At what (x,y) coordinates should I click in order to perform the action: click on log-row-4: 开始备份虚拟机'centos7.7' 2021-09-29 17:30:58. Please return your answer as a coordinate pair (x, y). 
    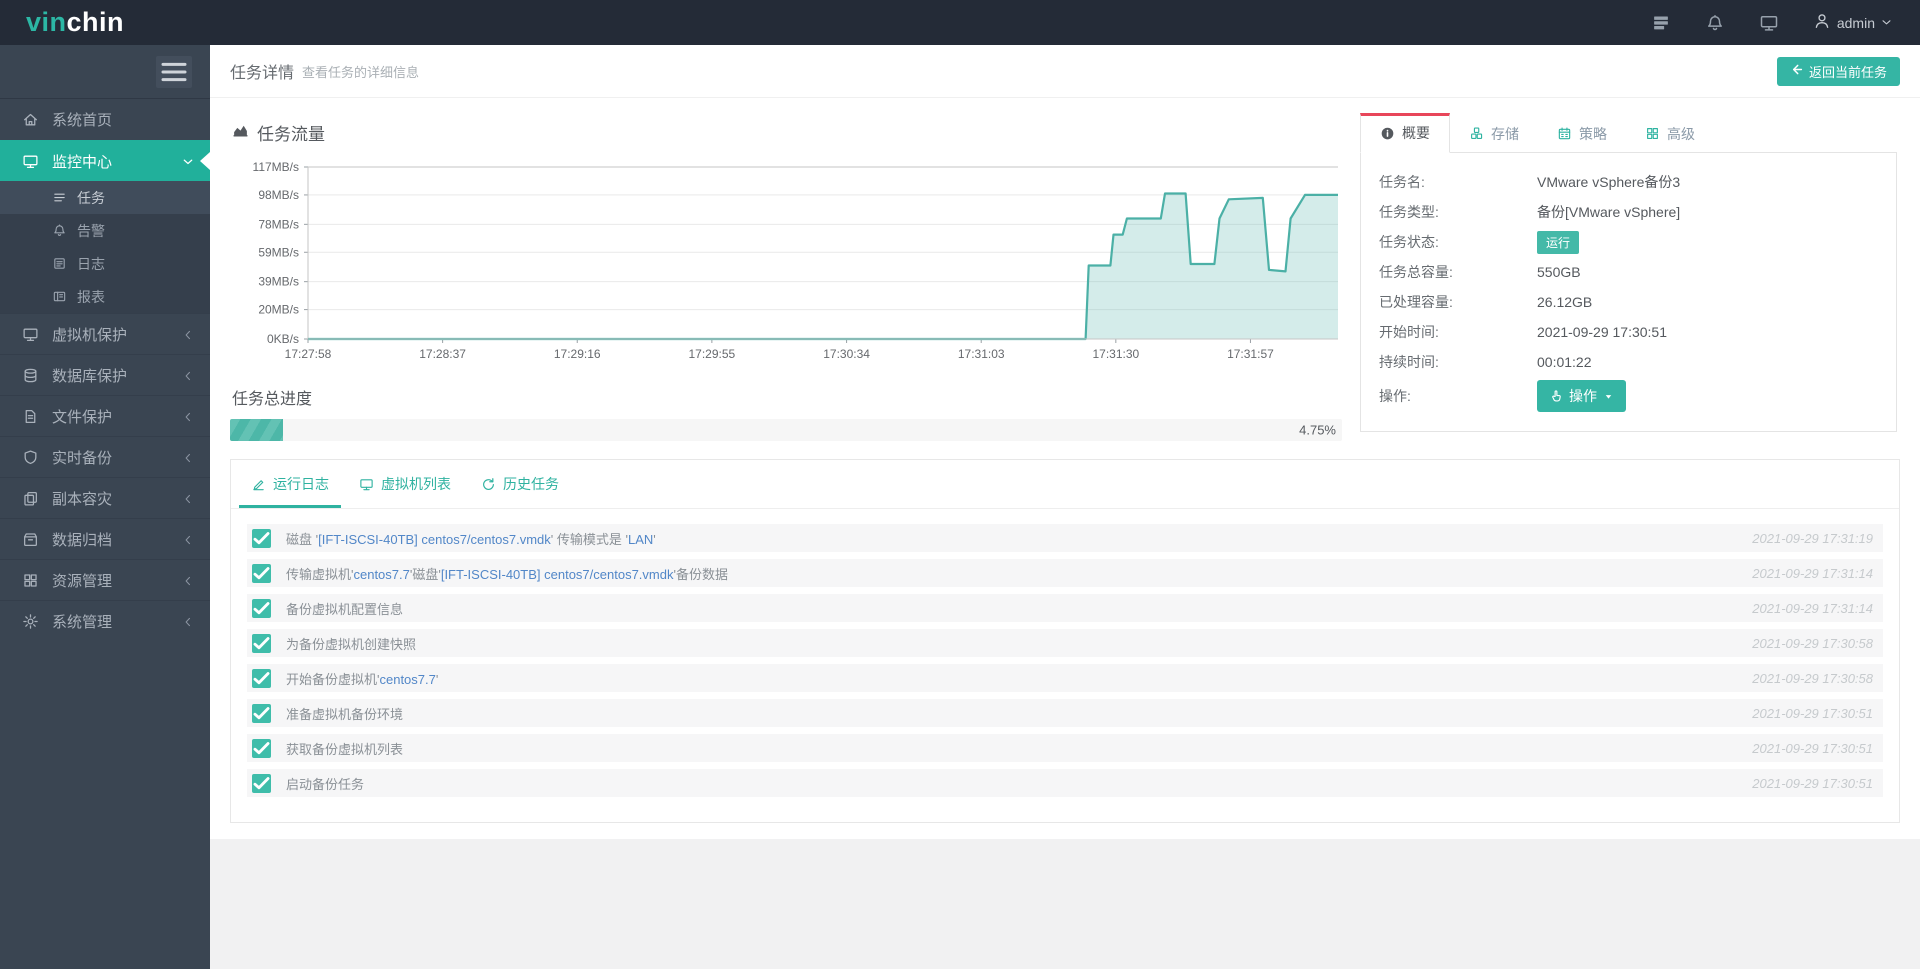
    Looking at the image, I should click on (1065, 678).